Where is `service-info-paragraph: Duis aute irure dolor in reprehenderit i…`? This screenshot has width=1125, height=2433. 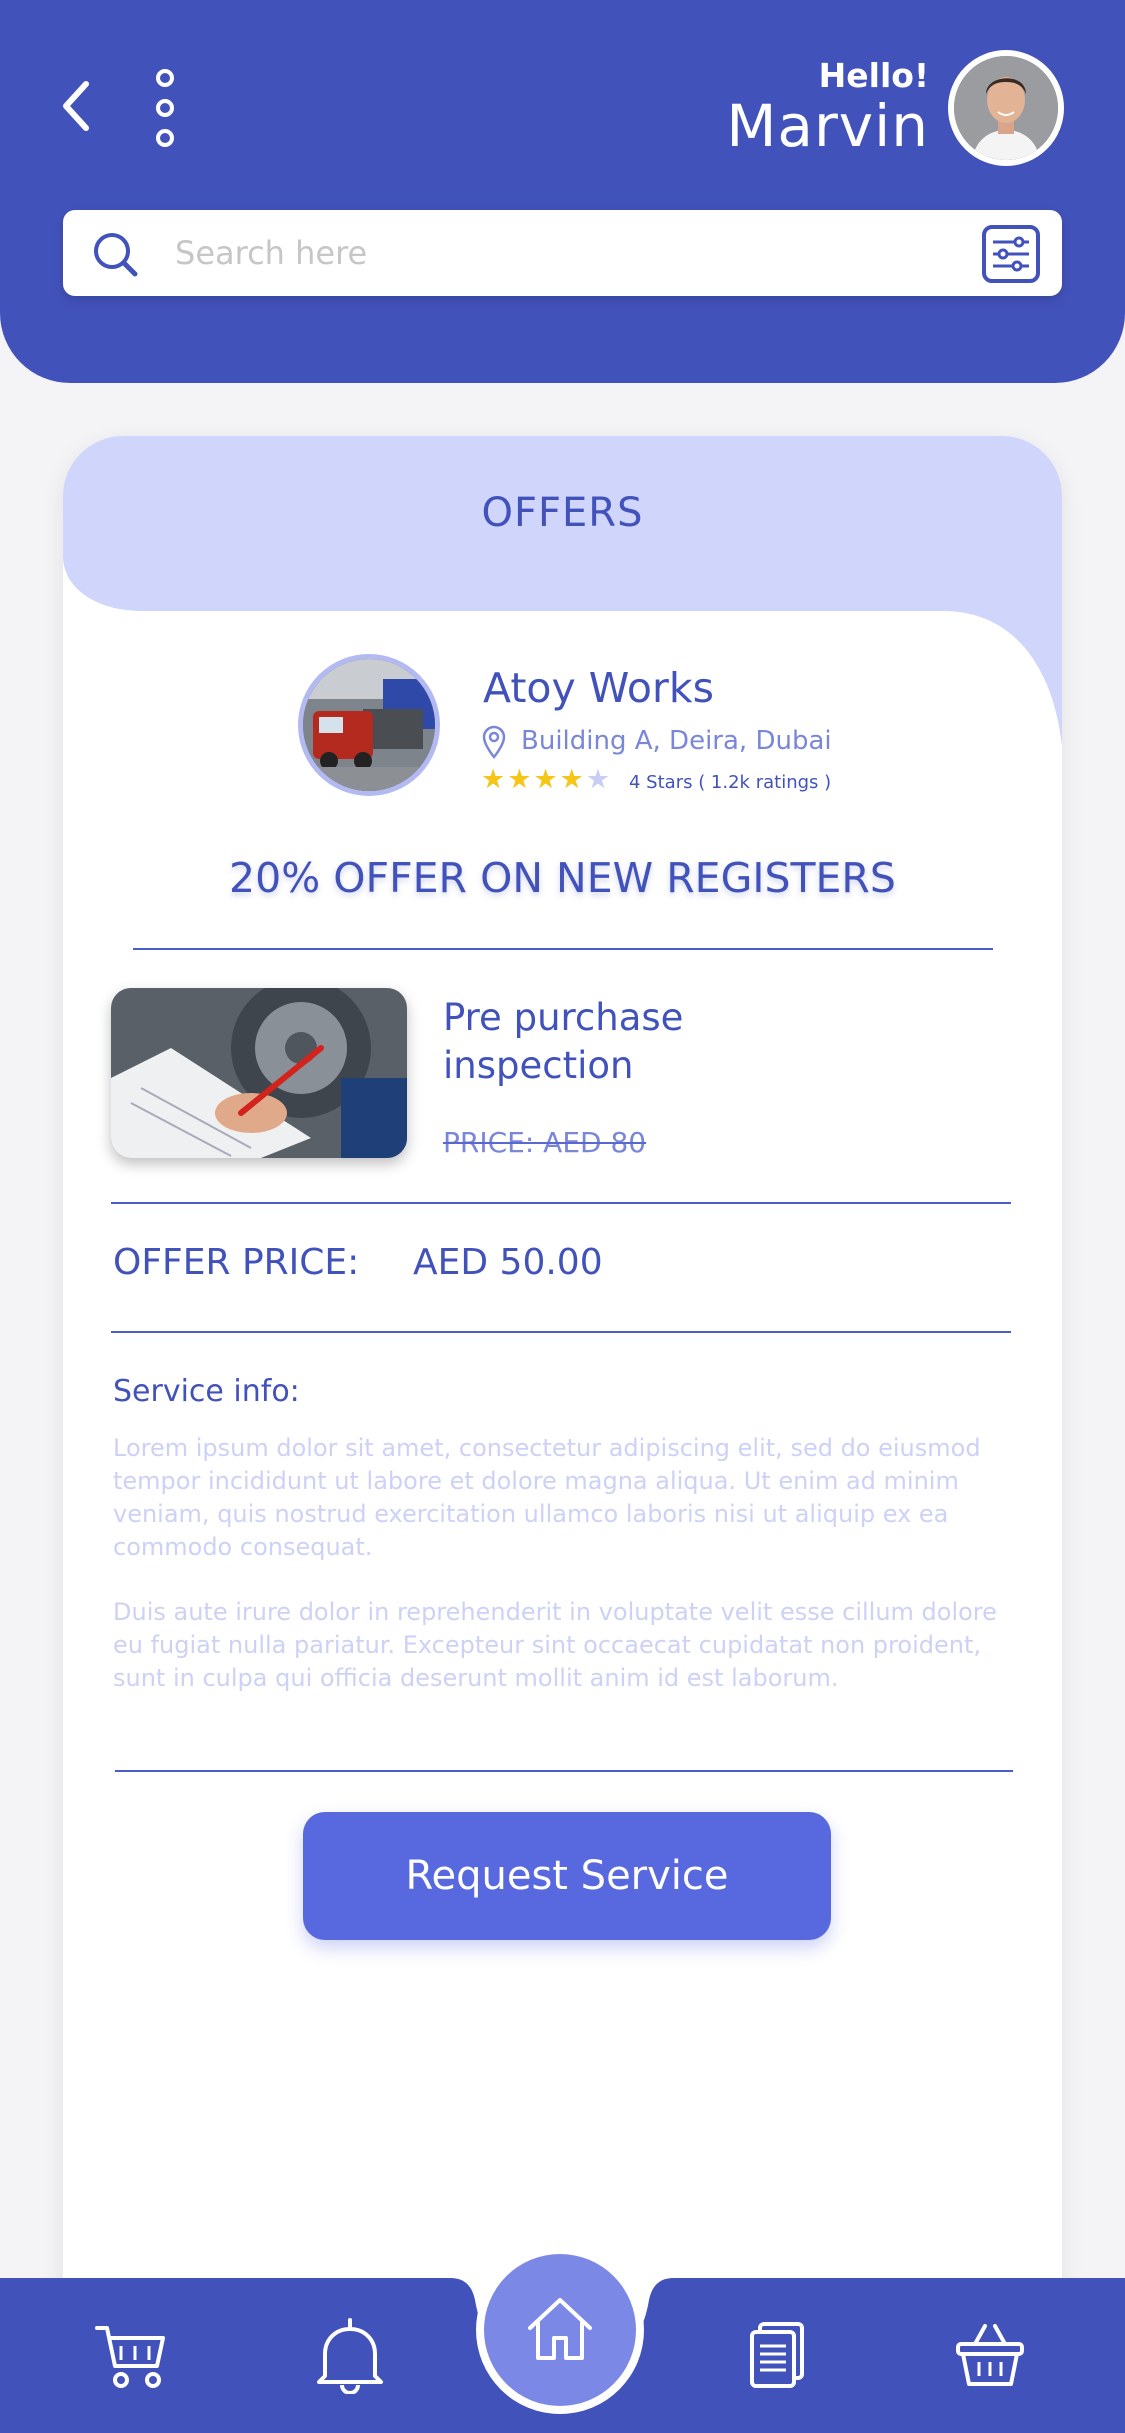
service-info-paragraph: Duis aute irure dolor in reprehenderit i… is located at coordinates (555, 1645).